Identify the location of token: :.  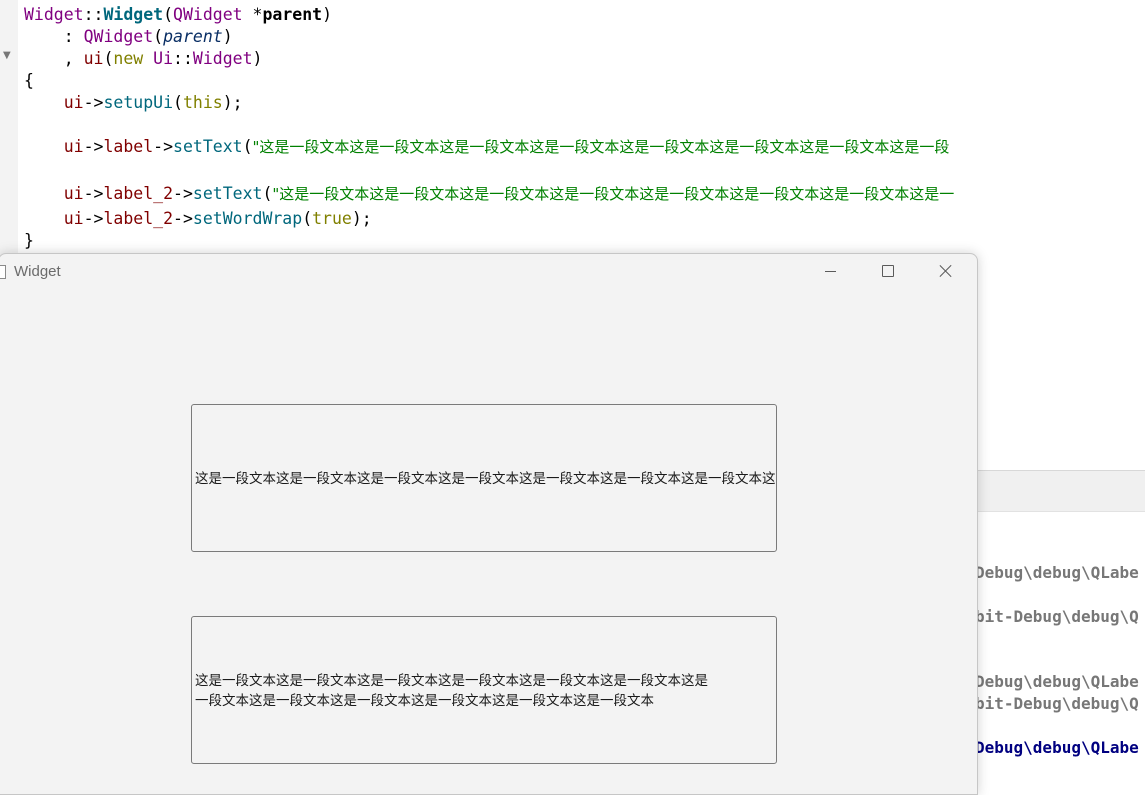
(54, 36).